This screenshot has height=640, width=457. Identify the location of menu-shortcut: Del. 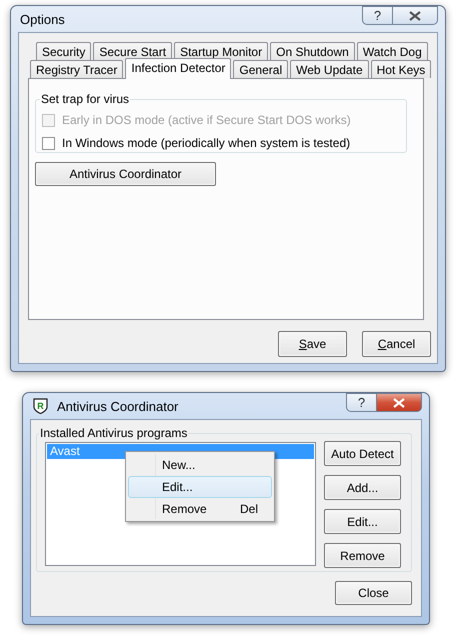
(249, 509).